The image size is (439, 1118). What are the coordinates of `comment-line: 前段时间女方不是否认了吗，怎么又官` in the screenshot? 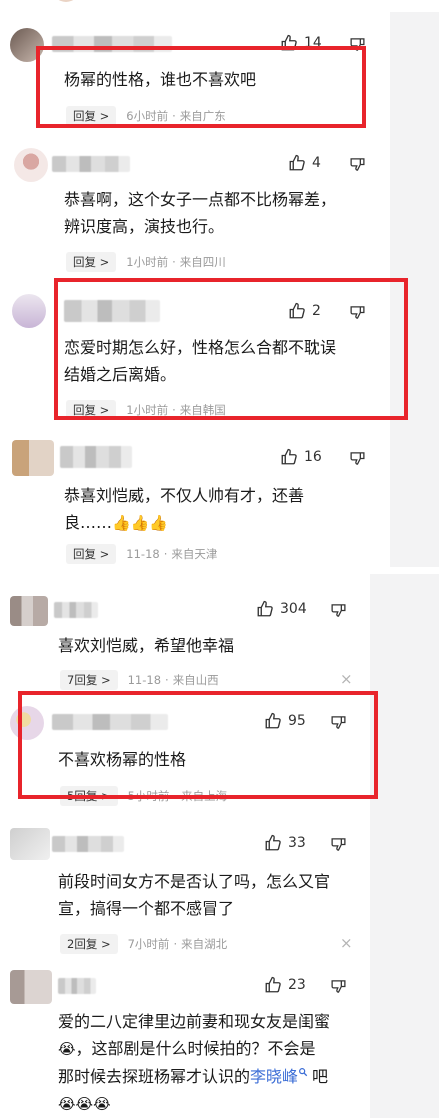 It's located at (194, 881).